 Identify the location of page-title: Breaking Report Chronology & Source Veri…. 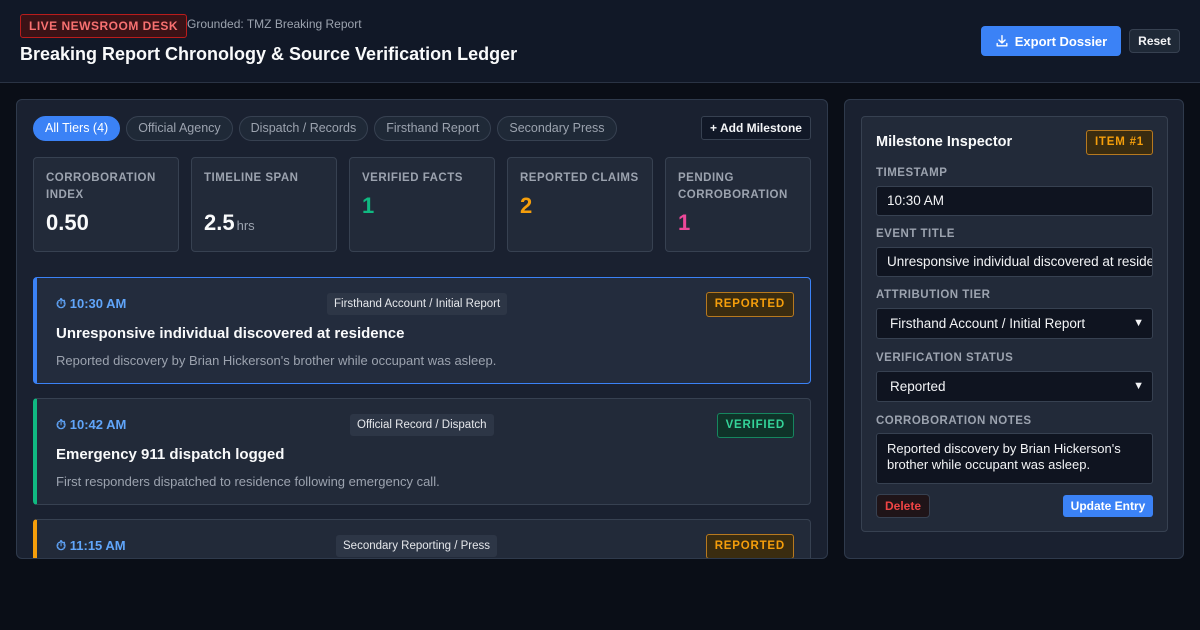
(269, 54).